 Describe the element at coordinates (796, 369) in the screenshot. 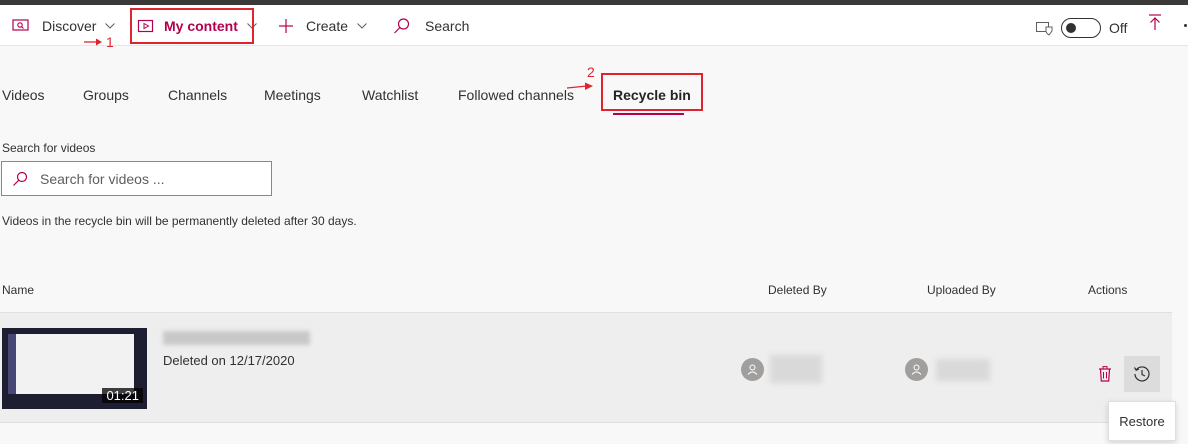

I see `deleted-by-name-redacted` at that location.